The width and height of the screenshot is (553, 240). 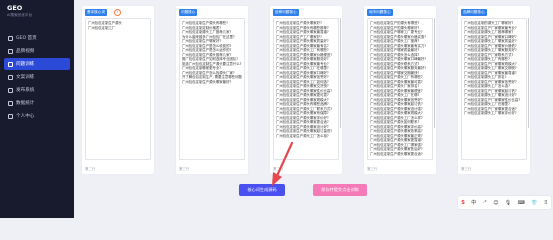 What do you see at coordinates (210, 59) in the screenshot?
I see `text-line: 推广包包定制生产如何选择专业团队?` at bounding box center [210, 59].